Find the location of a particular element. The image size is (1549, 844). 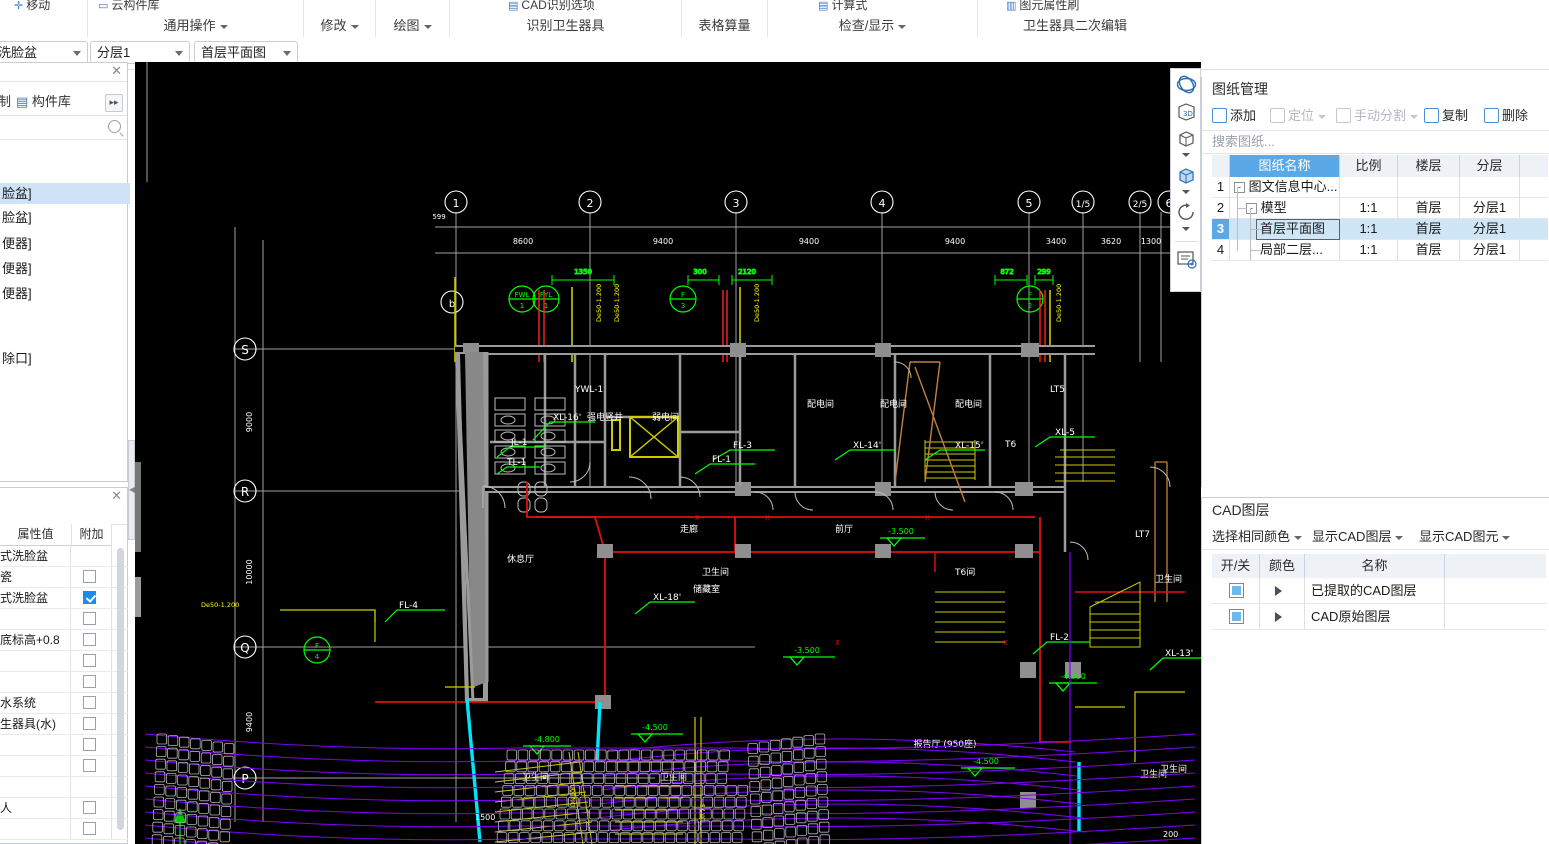

list-item: 便器] is located at coordinates (65, 293).